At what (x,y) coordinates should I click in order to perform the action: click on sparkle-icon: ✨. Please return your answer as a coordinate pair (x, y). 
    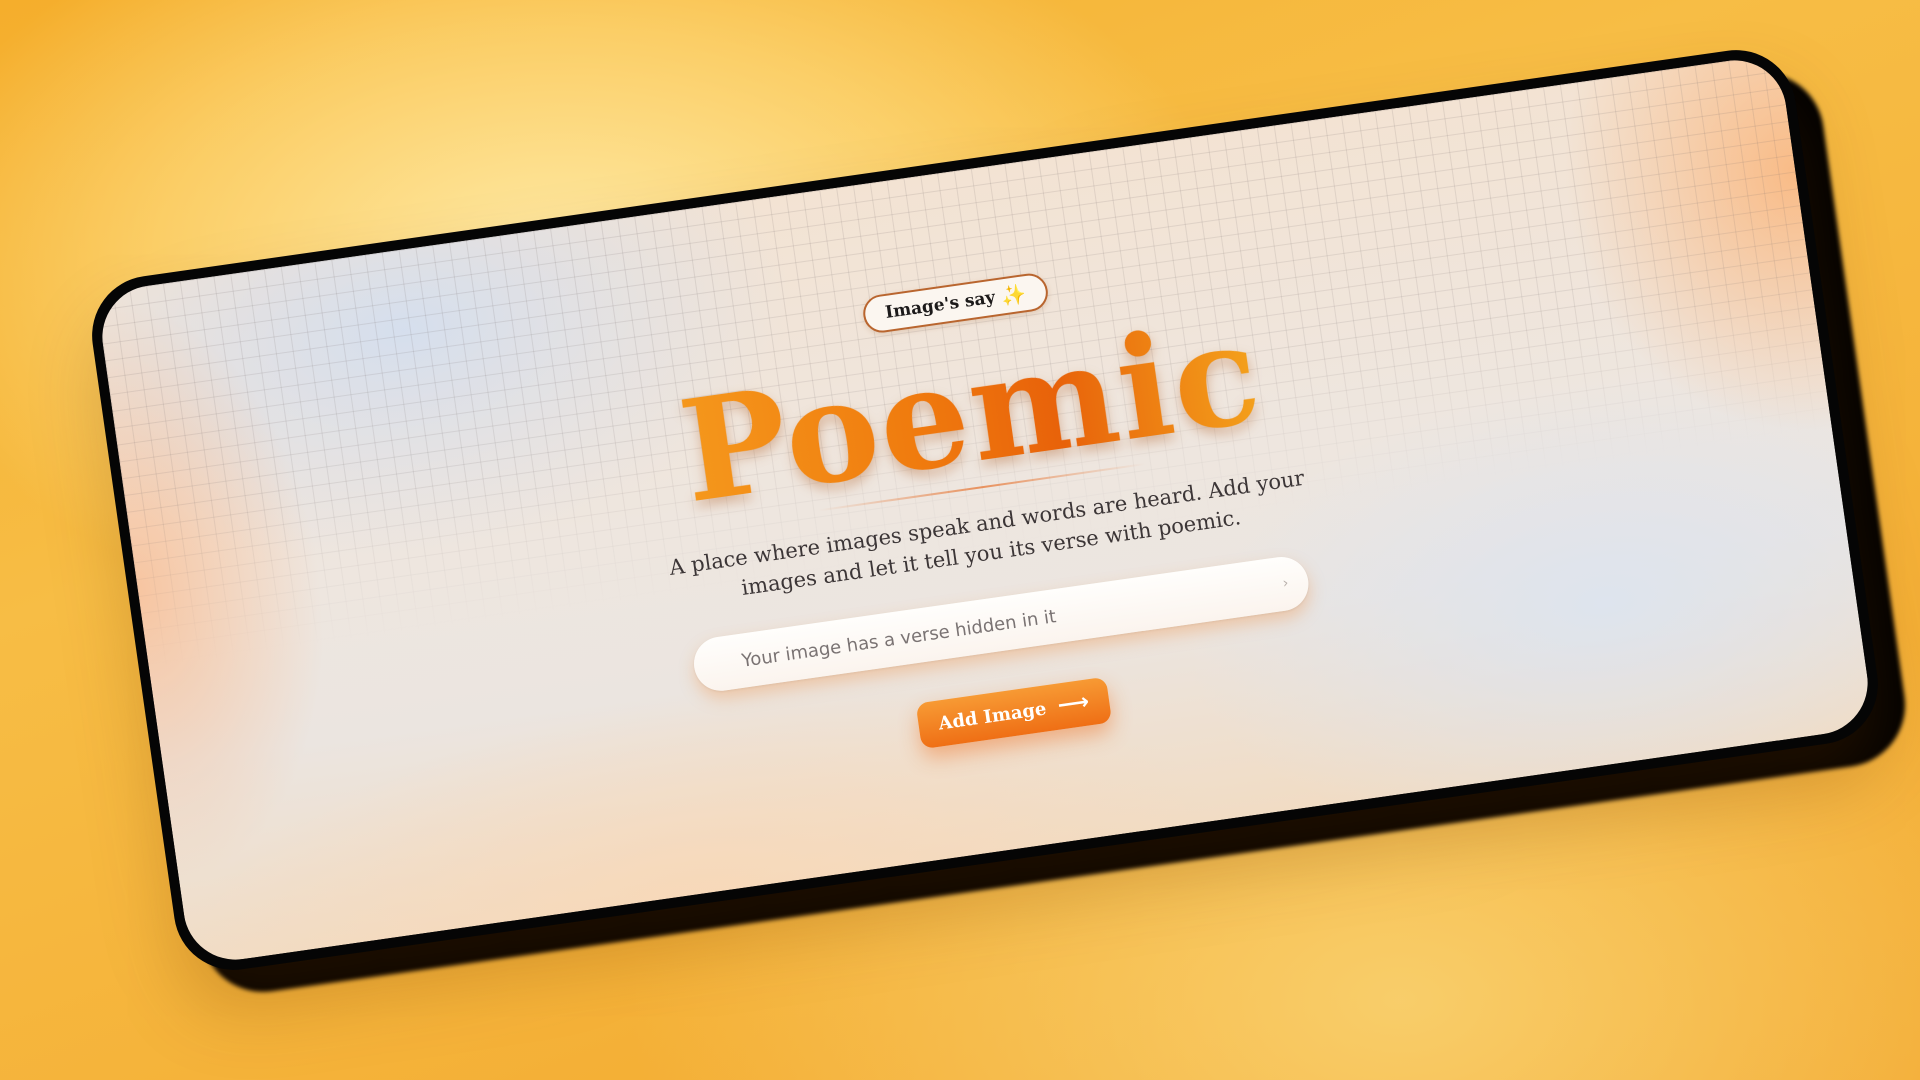
    Looking at the image, I should click on (1013, 295).